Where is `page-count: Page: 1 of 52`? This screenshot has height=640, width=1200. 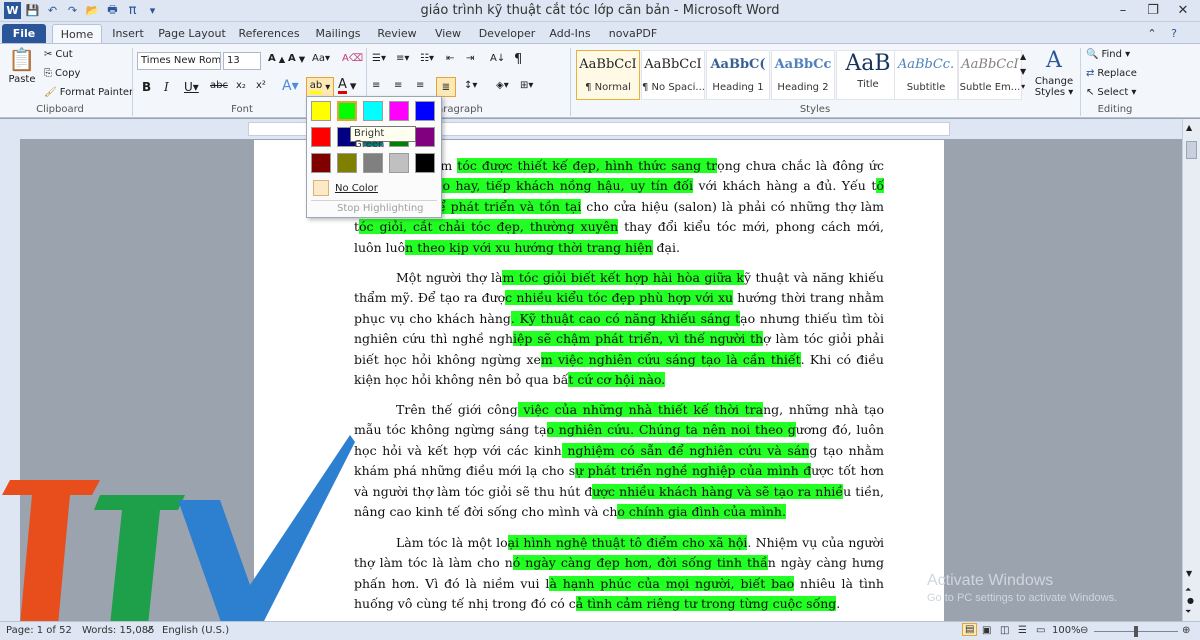
page-count: Page: 1 of 52 is located at coordinates (39, 630).